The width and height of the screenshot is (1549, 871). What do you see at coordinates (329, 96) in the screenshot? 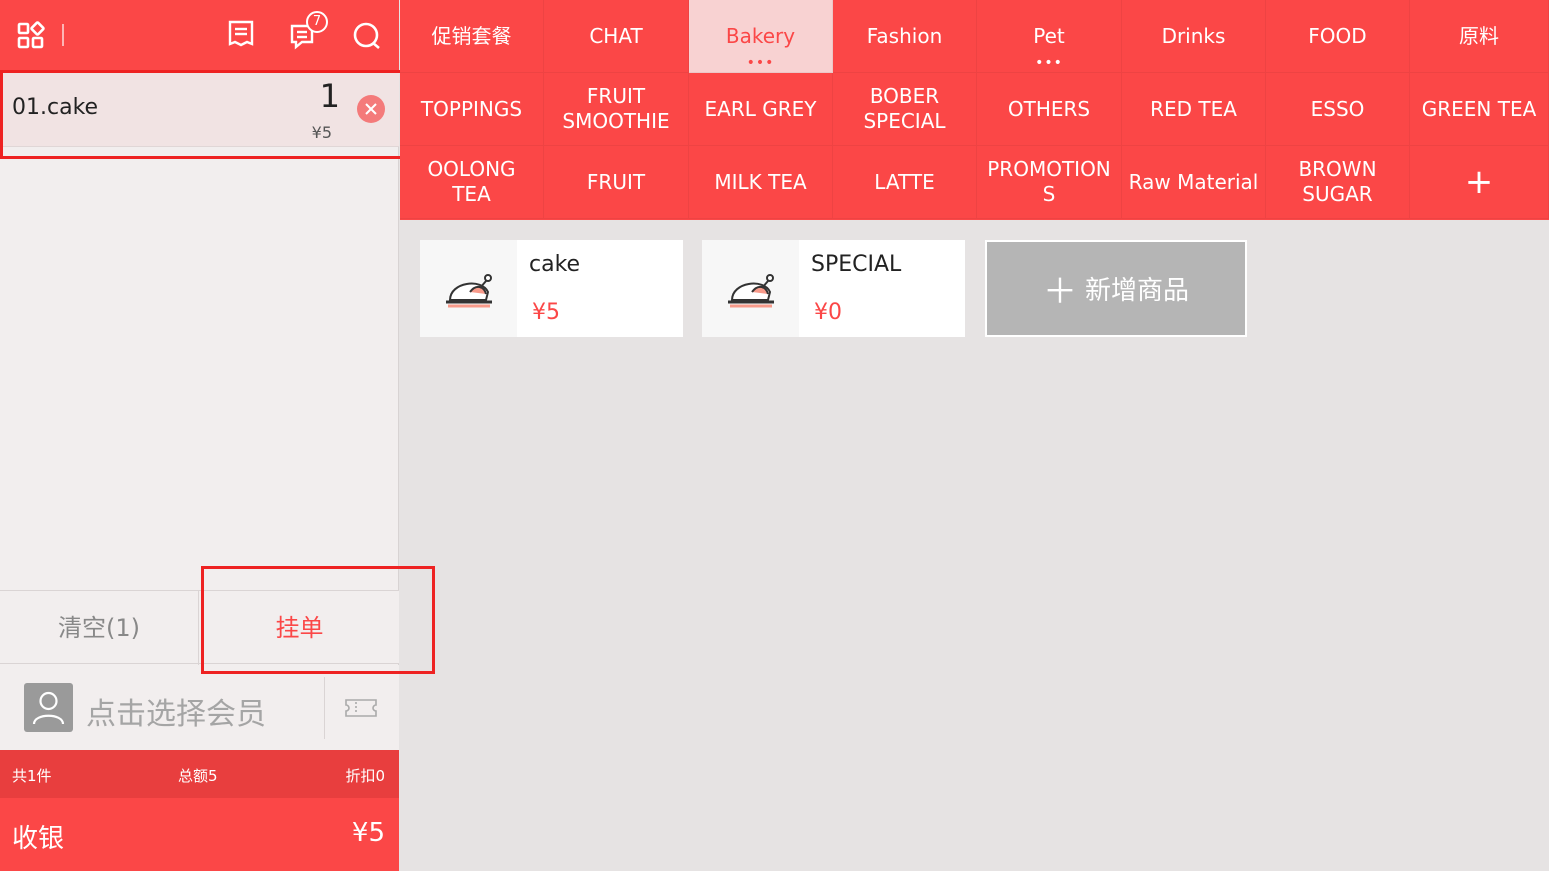
I see `cart-item-qty: 1` at bounding box center [329, 96].